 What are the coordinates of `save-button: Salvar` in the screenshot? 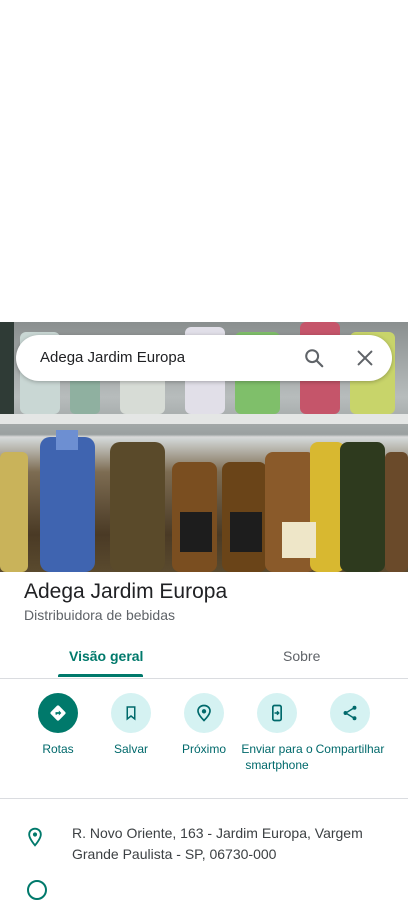 It's located at (131, 725).